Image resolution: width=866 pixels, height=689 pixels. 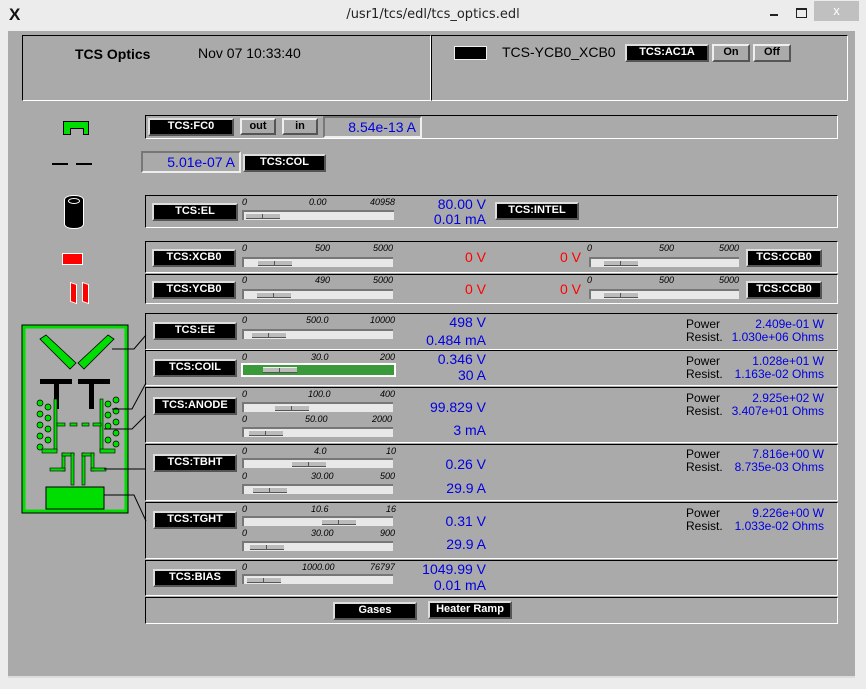 I want to click on ee-current: 0.484 mA, so click(x=456, y=340).